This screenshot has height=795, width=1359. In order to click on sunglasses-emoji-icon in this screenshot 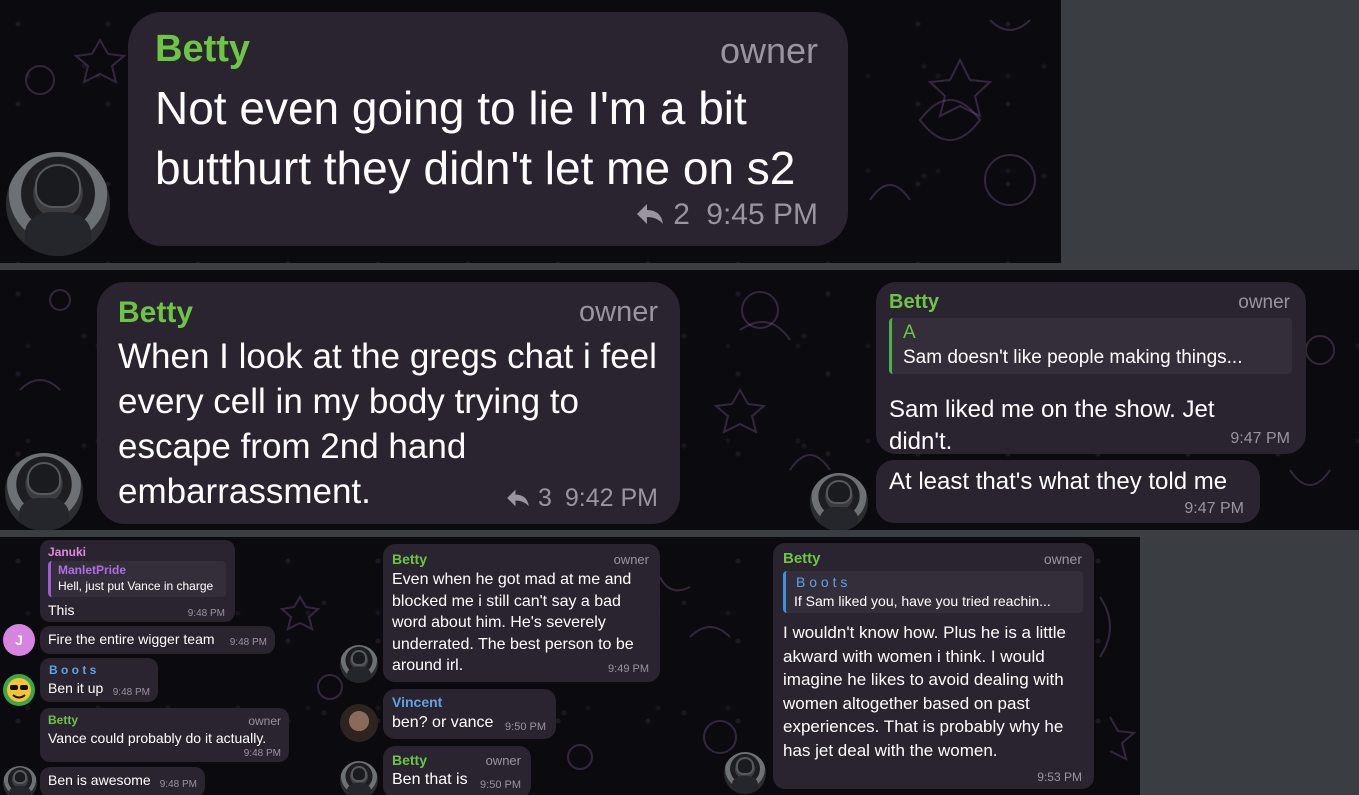, I will do `click(19, 690)`.